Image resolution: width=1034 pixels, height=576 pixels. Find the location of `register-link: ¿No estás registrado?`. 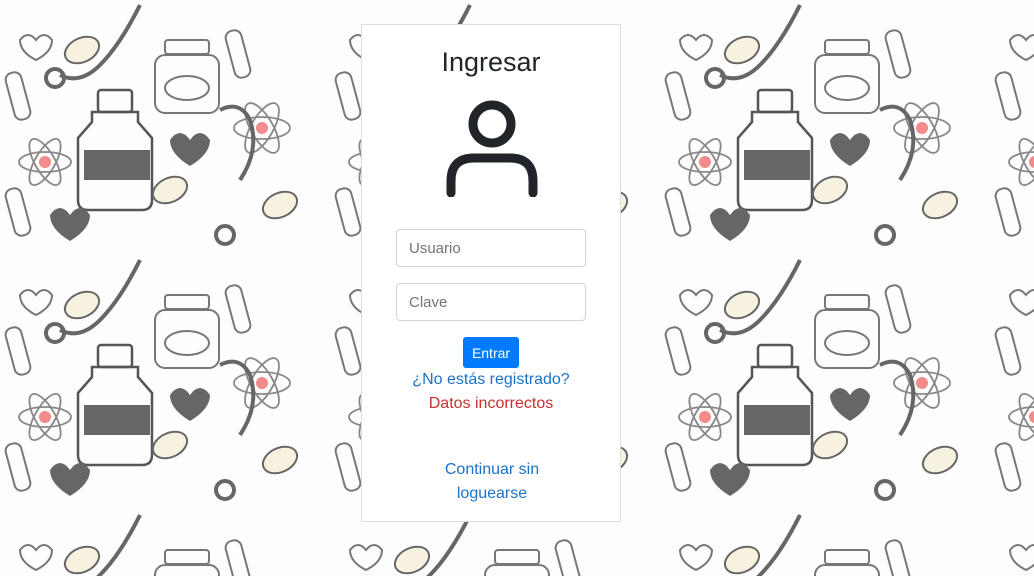

register-link: ¿No estás registrado? is located at coordinates (491, 380).